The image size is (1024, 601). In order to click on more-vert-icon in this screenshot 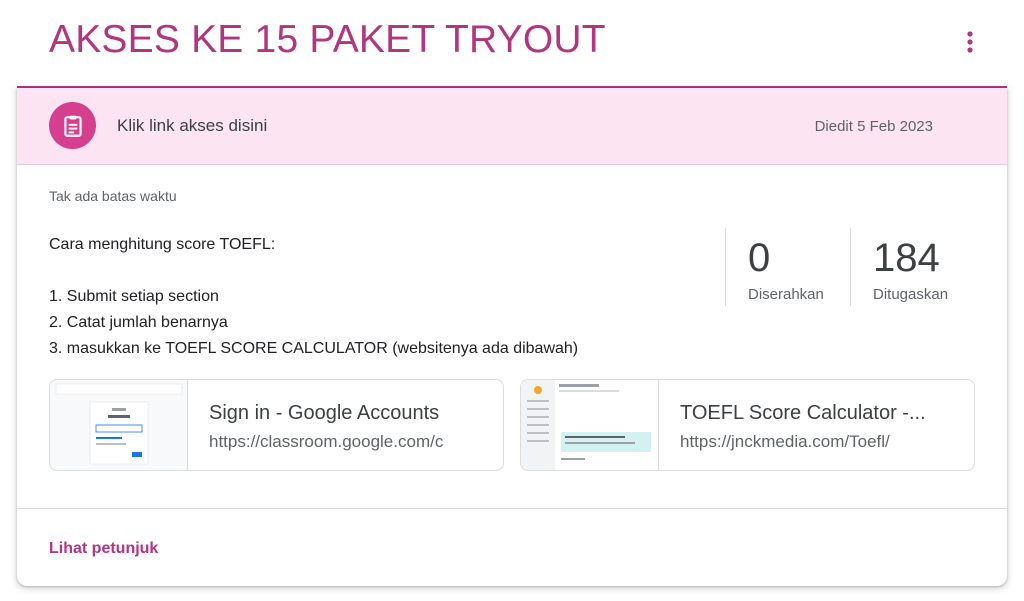, I will do `click(970, 42)`.